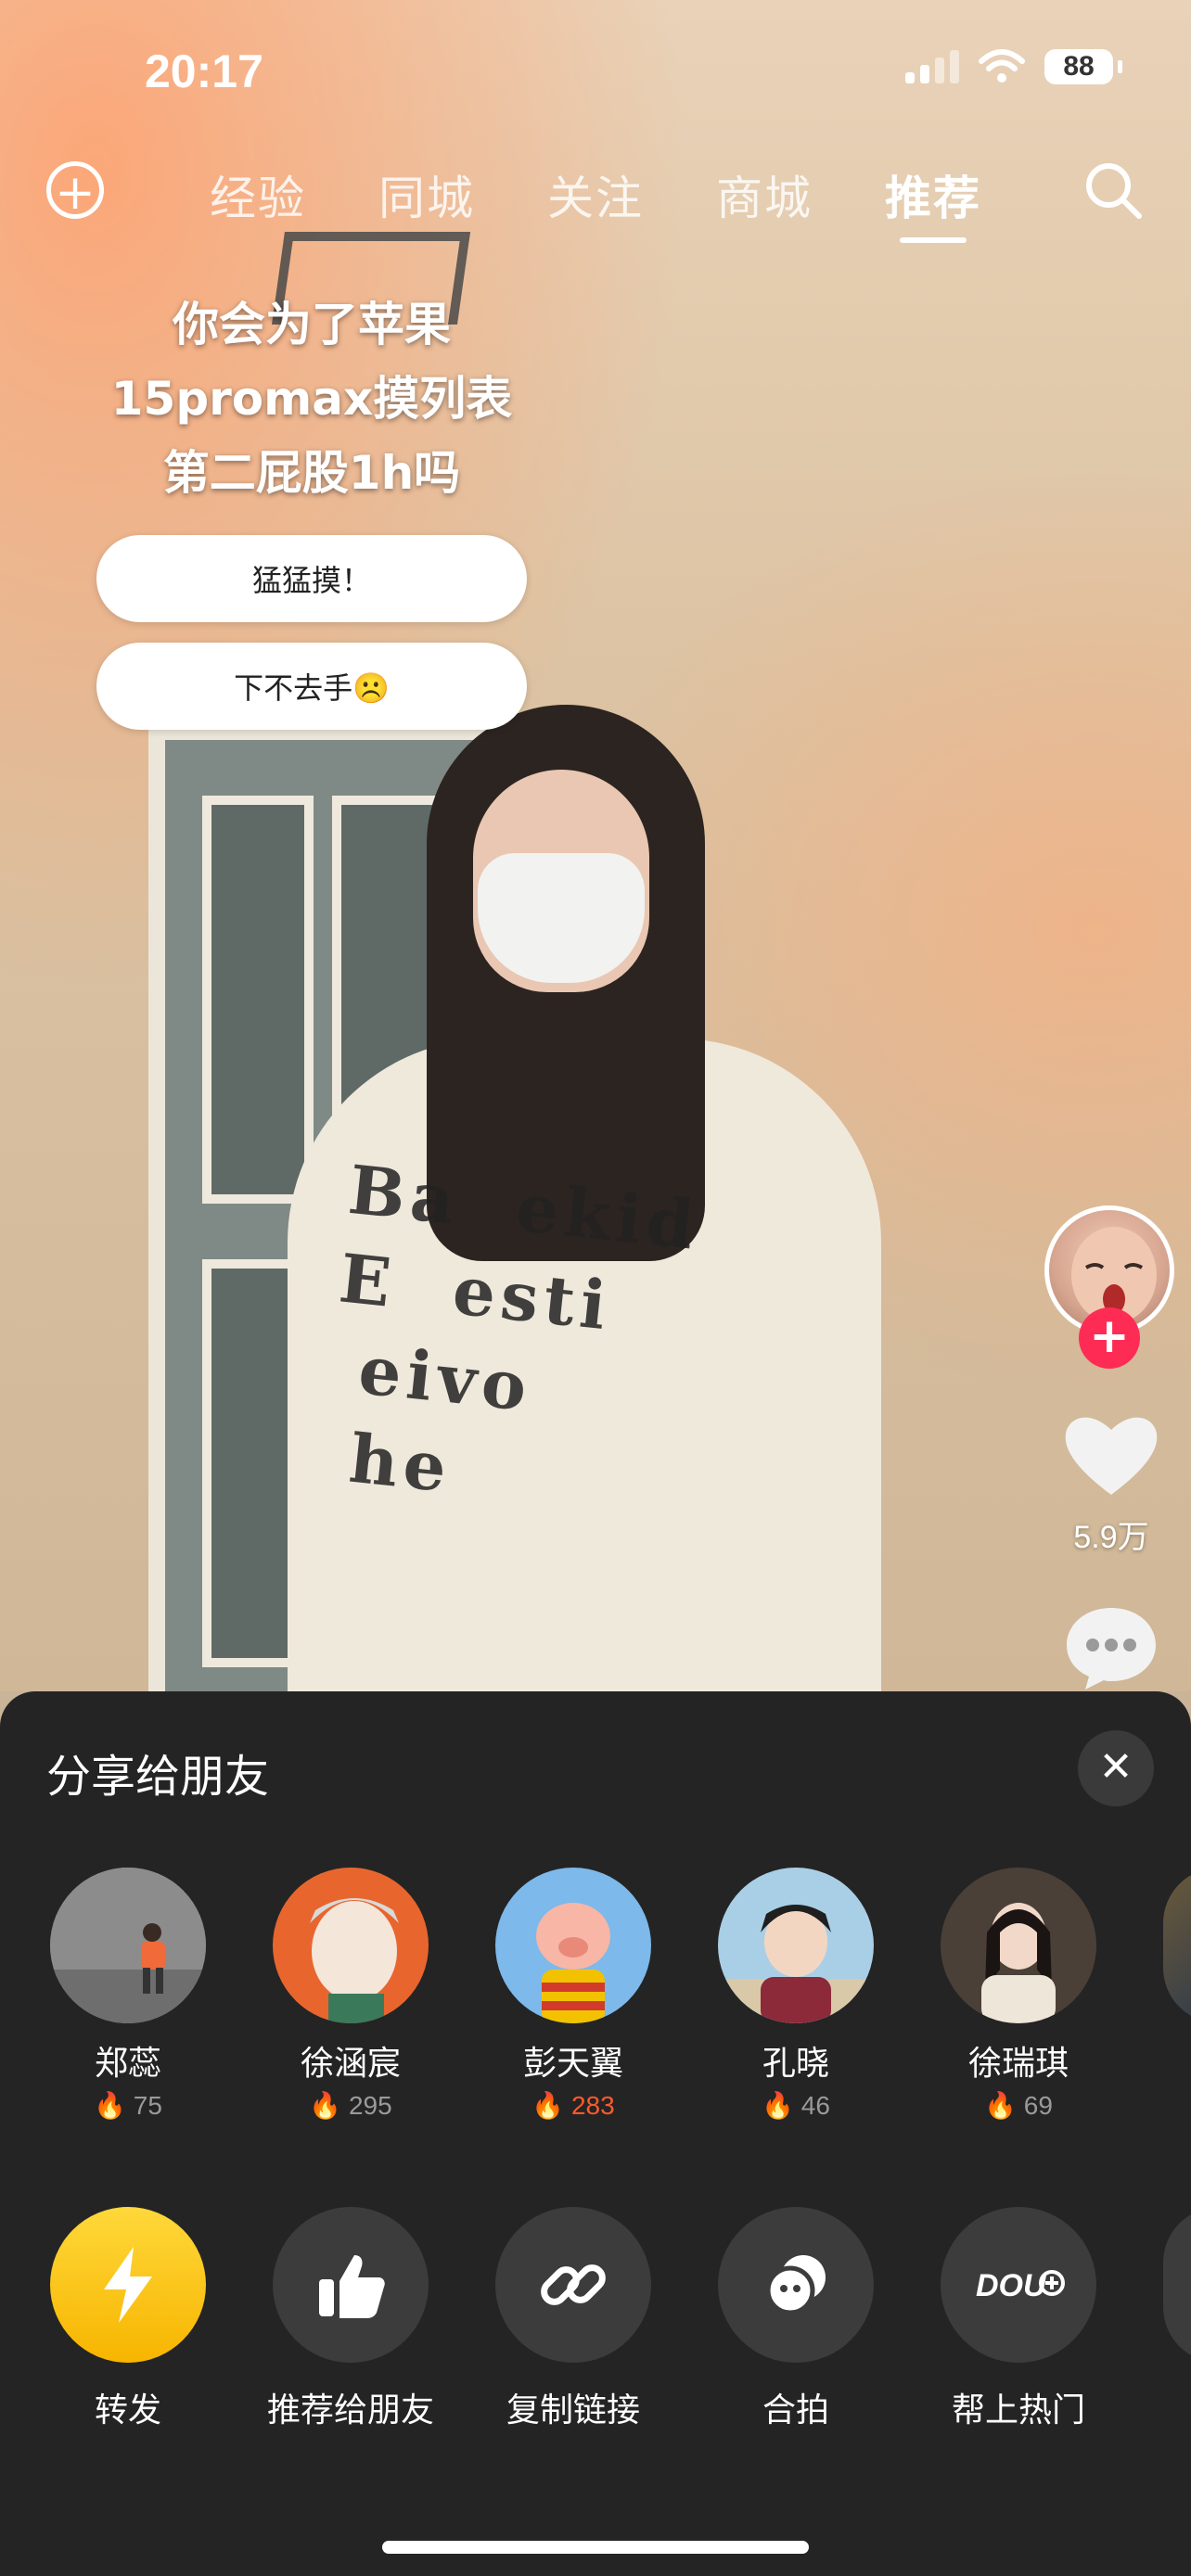 The height and width of the screenshot is (2576, 1191). Describe the element at coordinates (311, 473) in the screenshot. I see `poll-question-line: 第二屁股1h吗` at that location.